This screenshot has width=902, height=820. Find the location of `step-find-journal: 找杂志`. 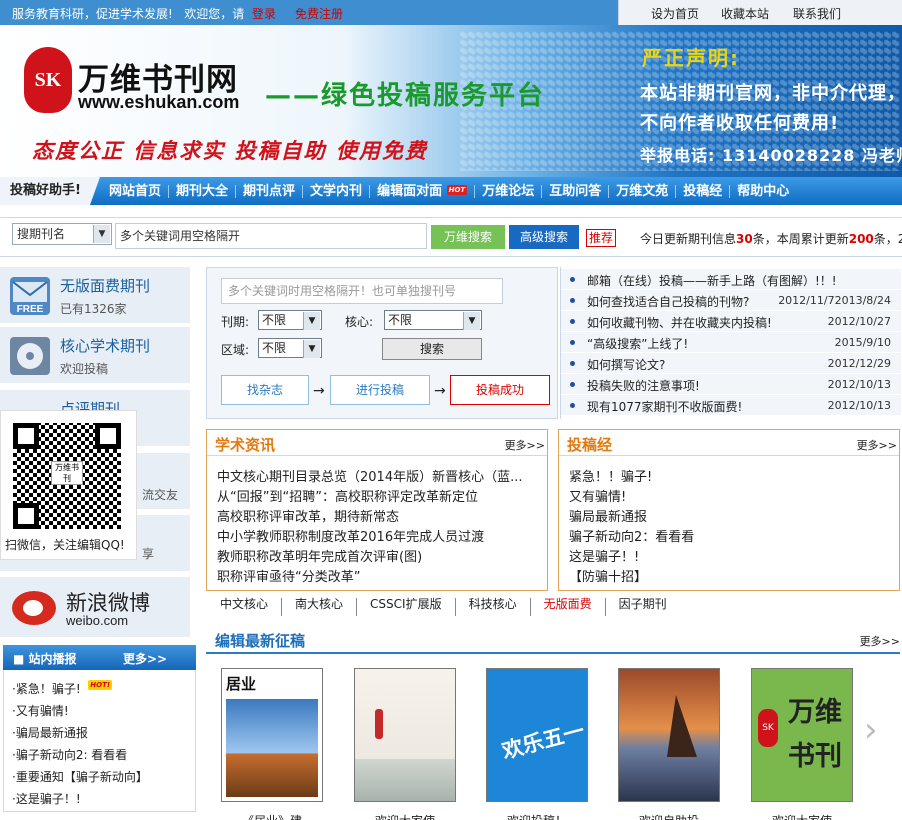

step-find-journal: 找杂志 is located at coordinates (265, 390).